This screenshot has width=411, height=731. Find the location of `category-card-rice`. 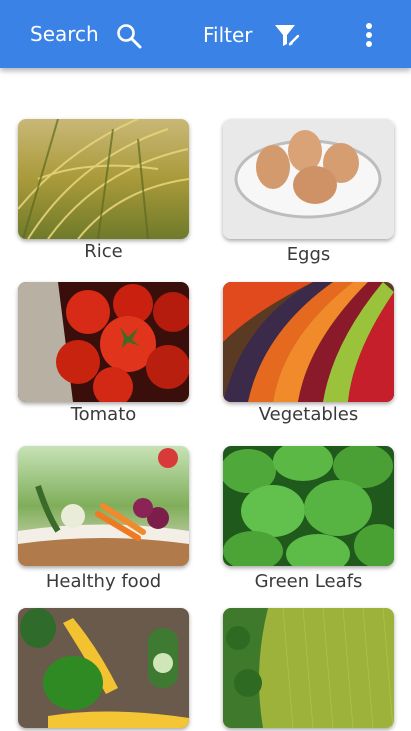

category-card-rice is located at coordinates (103, 179).